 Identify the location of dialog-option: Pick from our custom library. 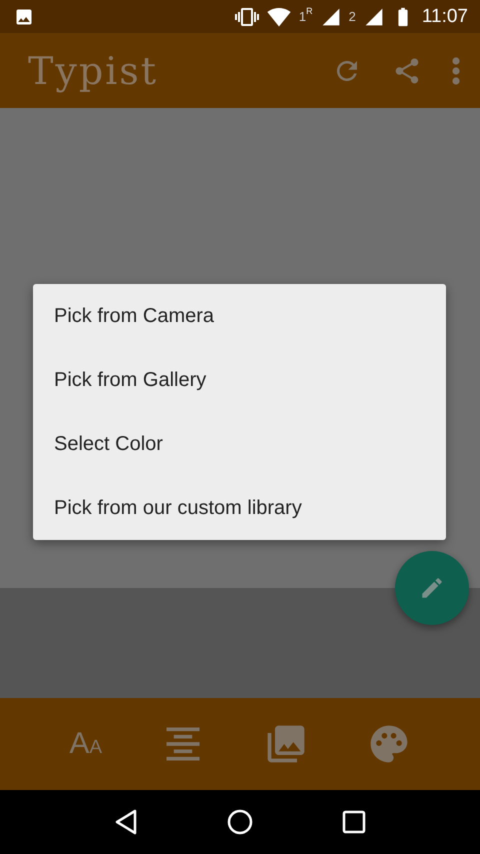
(239, 508).